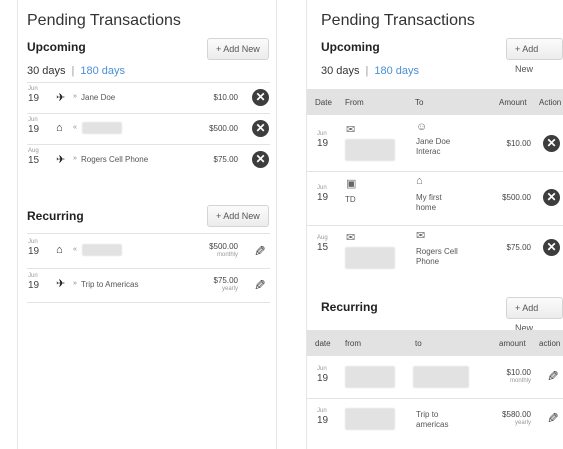 The height and width of the screenshot is (449, 563). I want to click on recurring-row: Jun 19 ⌂ « $500.00 monthly ✎, so click(148, 252).